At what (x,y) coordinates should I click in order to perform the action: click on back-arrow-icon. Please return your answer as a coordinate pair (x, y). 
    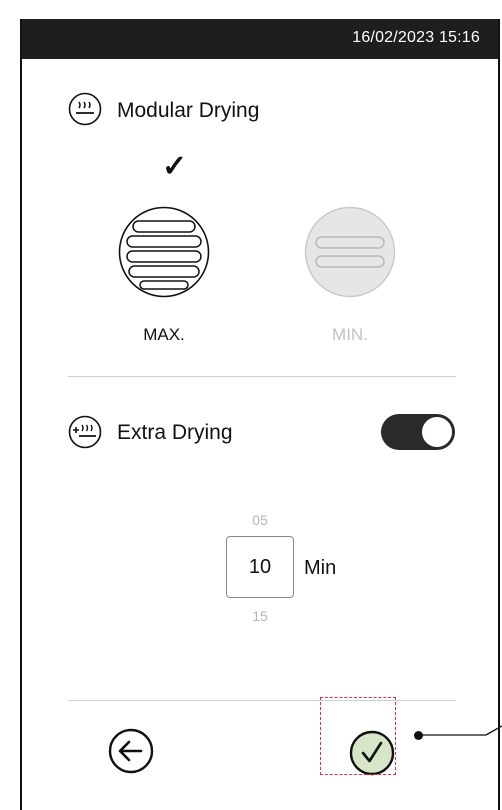
    Looking at the image, I should click on (131, 751).